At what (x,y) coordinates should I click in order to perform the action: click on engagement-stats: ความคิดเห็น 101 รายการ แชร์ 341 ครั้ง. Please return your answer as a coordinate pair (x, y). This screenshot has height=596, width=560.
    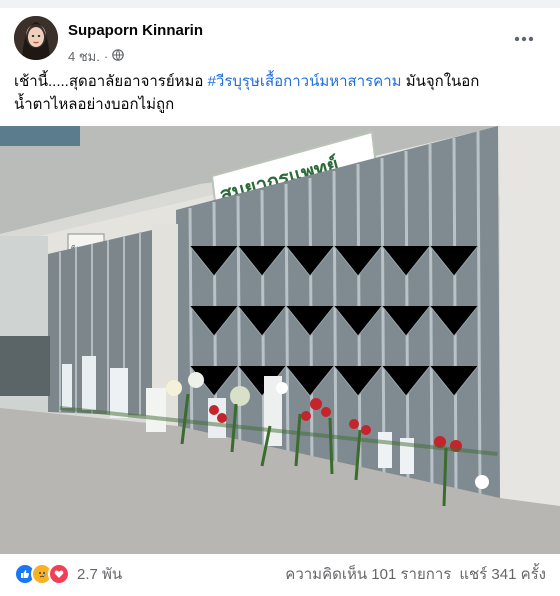
    Looking at the image, I should click on (415, 574).